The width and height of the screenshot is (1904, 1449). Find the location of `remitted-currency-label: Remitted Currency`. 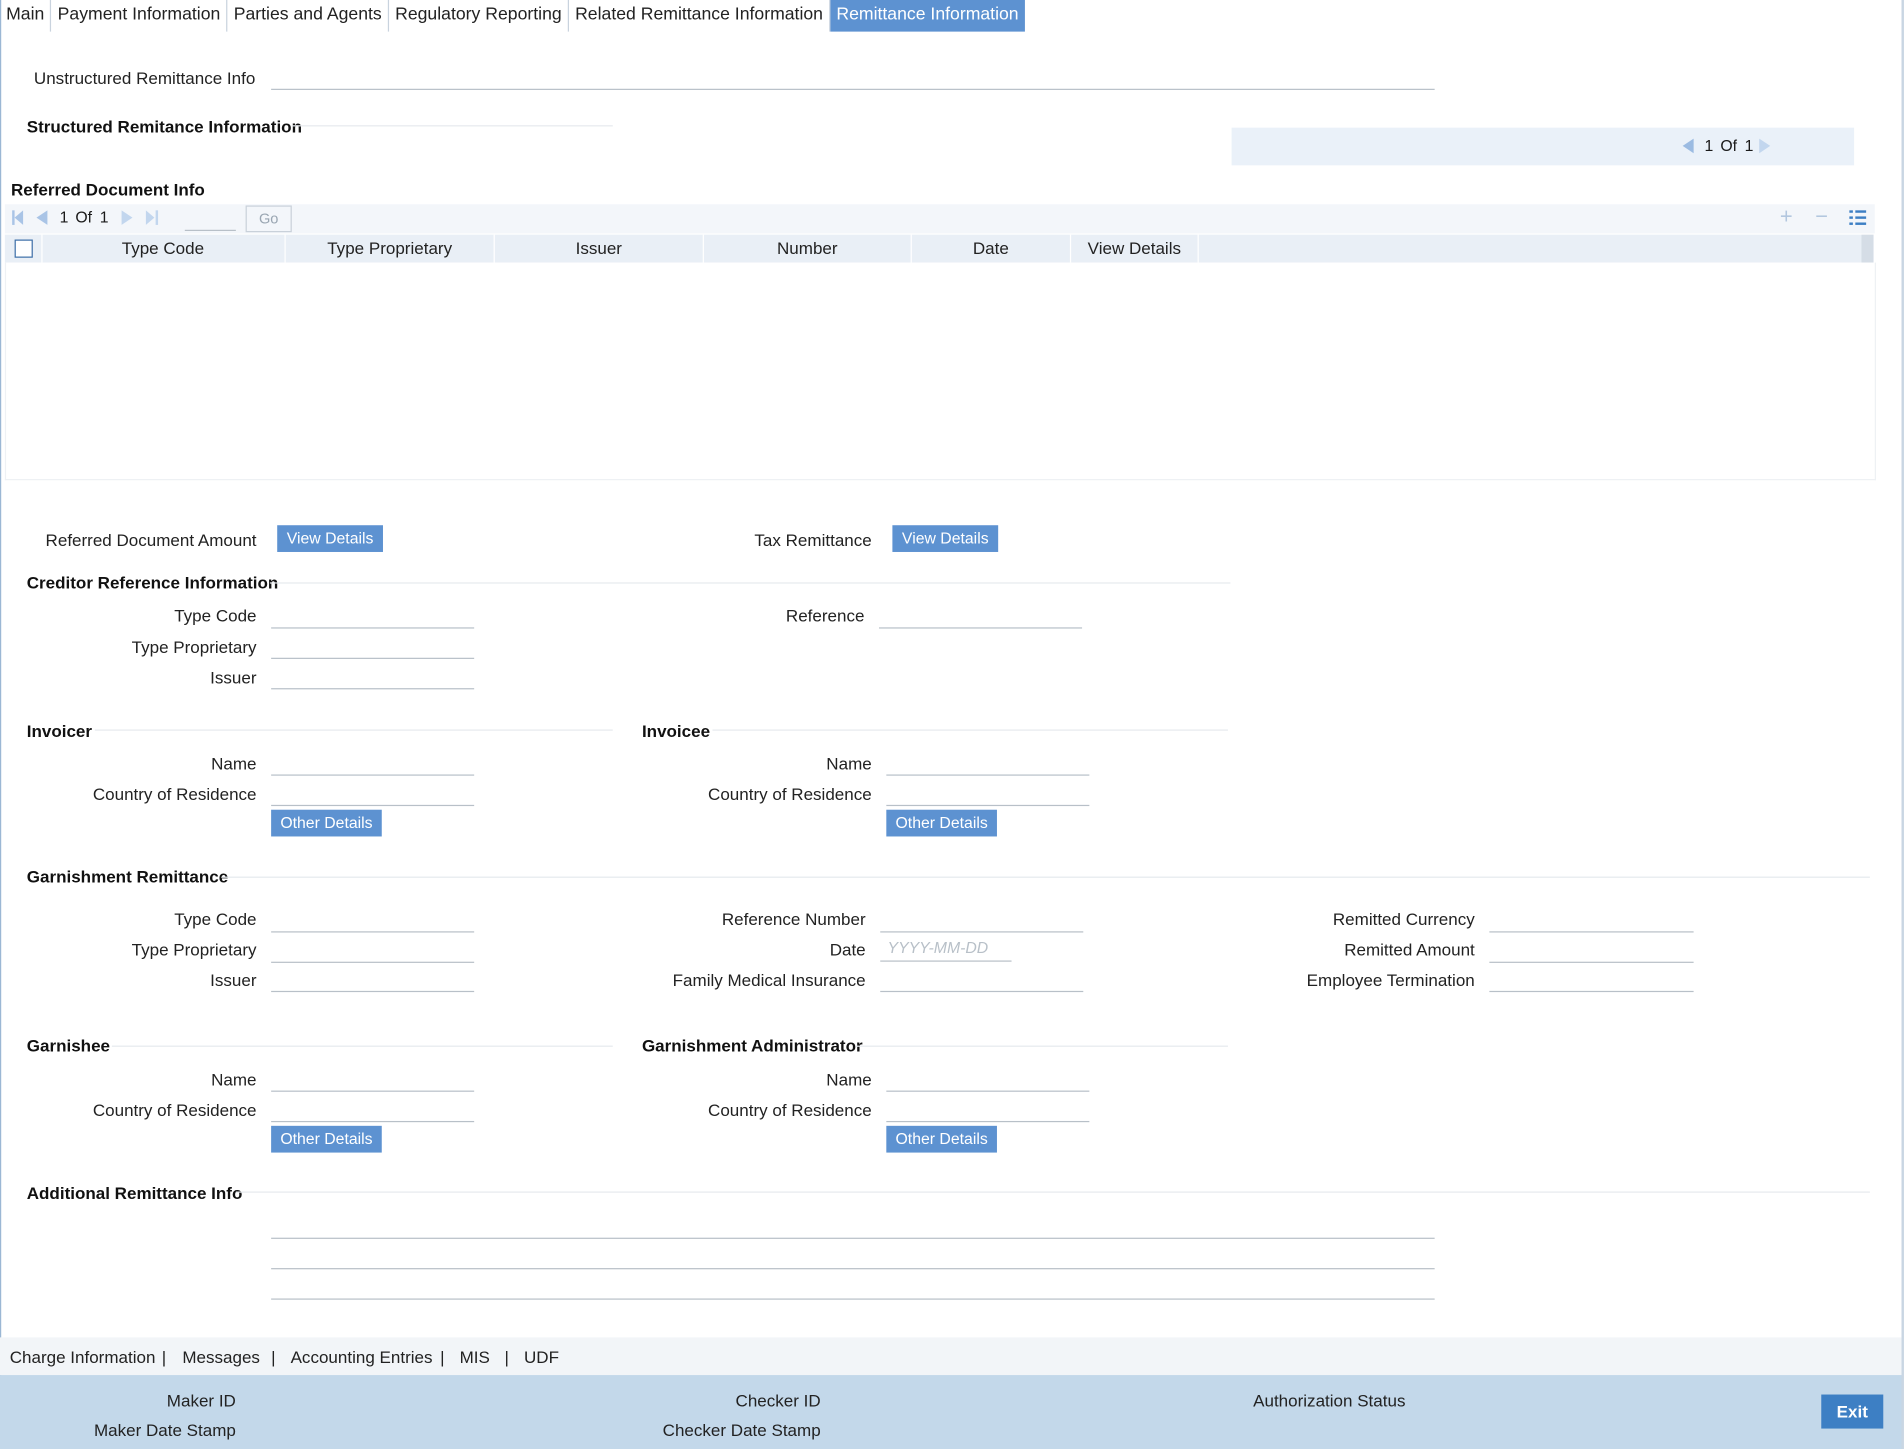

remitted-currency-label: Remitted Currency is located at coordinates (1403, 919).